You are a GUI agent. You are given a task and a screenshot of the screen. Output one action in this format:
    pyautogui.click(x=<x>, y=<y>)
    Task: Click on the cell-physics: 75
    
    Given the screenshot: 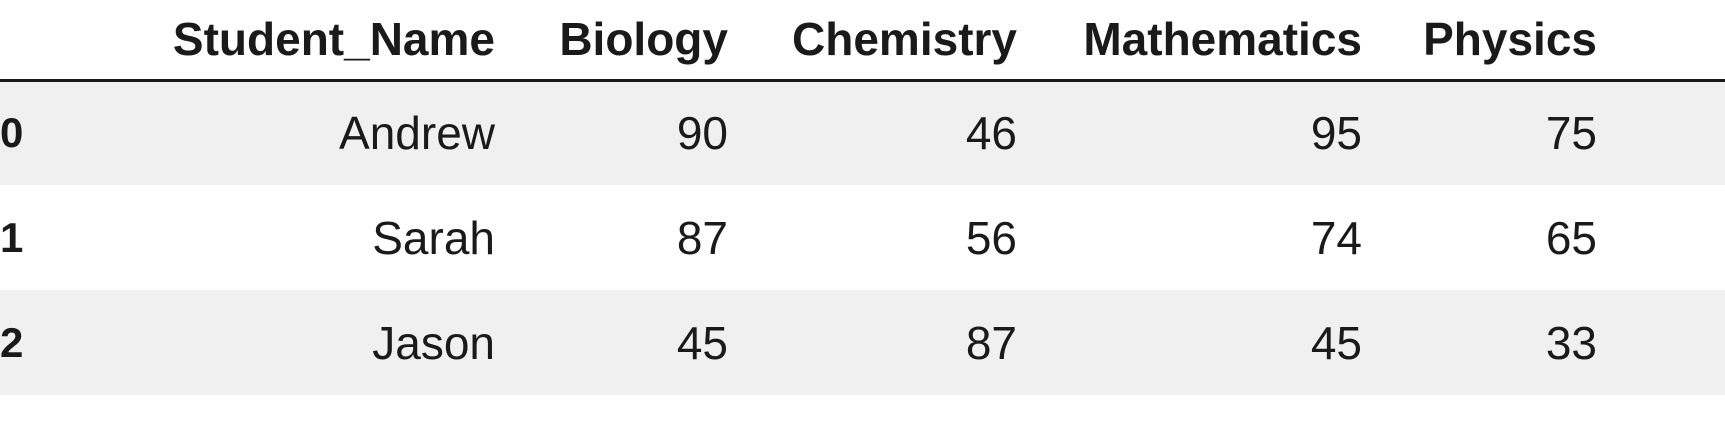 What is the action you would take?
    pyautogui.click(x=1571, y=133)
    